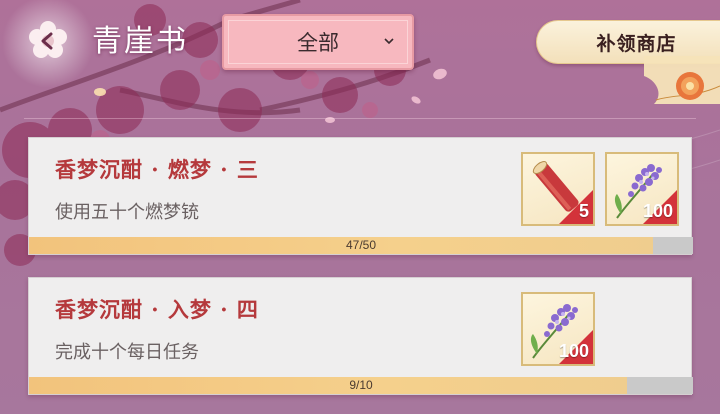 The image size is (720, 414). What do you see at coordinates (157, 169) in the screenshot?
I see `task-title: 香梦沉酣 · 燃梦 · 三` at bounding box center [157, 169].